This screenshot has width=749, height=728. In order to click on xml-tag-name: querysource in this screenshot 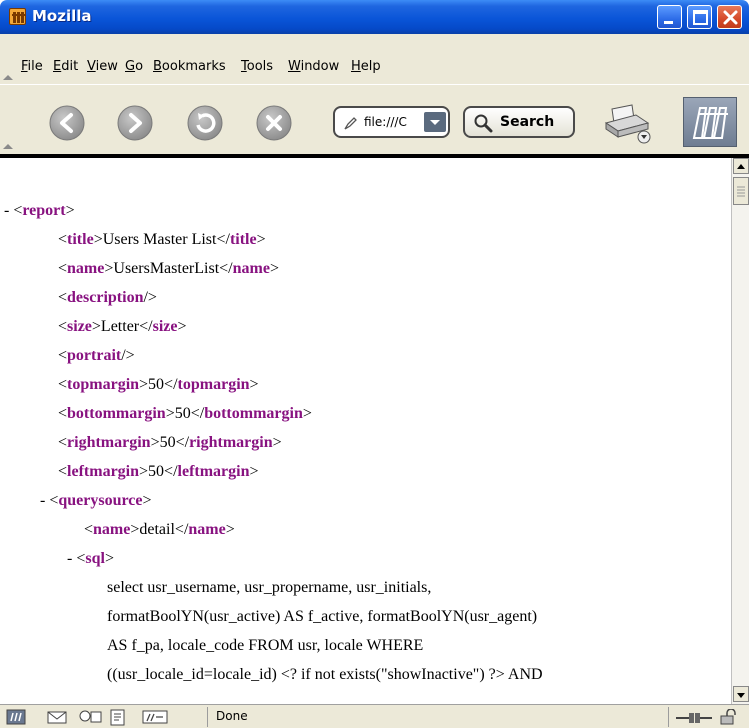, I will do `click(100, 500)`.